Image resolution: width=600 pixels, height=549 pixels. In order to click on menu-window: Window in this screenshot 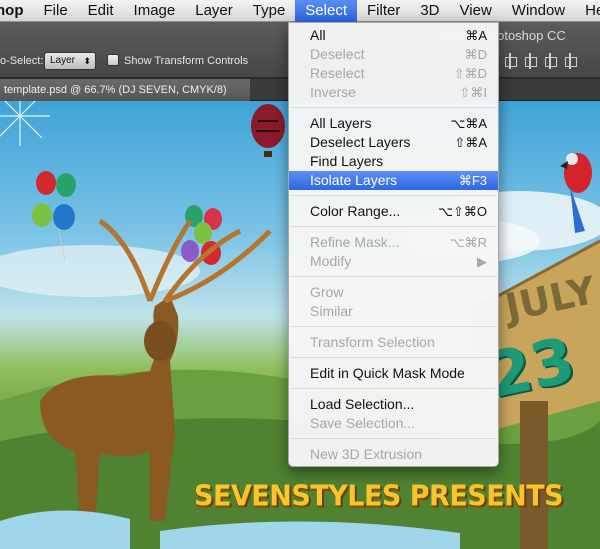, I will do `click(538, 11)`.